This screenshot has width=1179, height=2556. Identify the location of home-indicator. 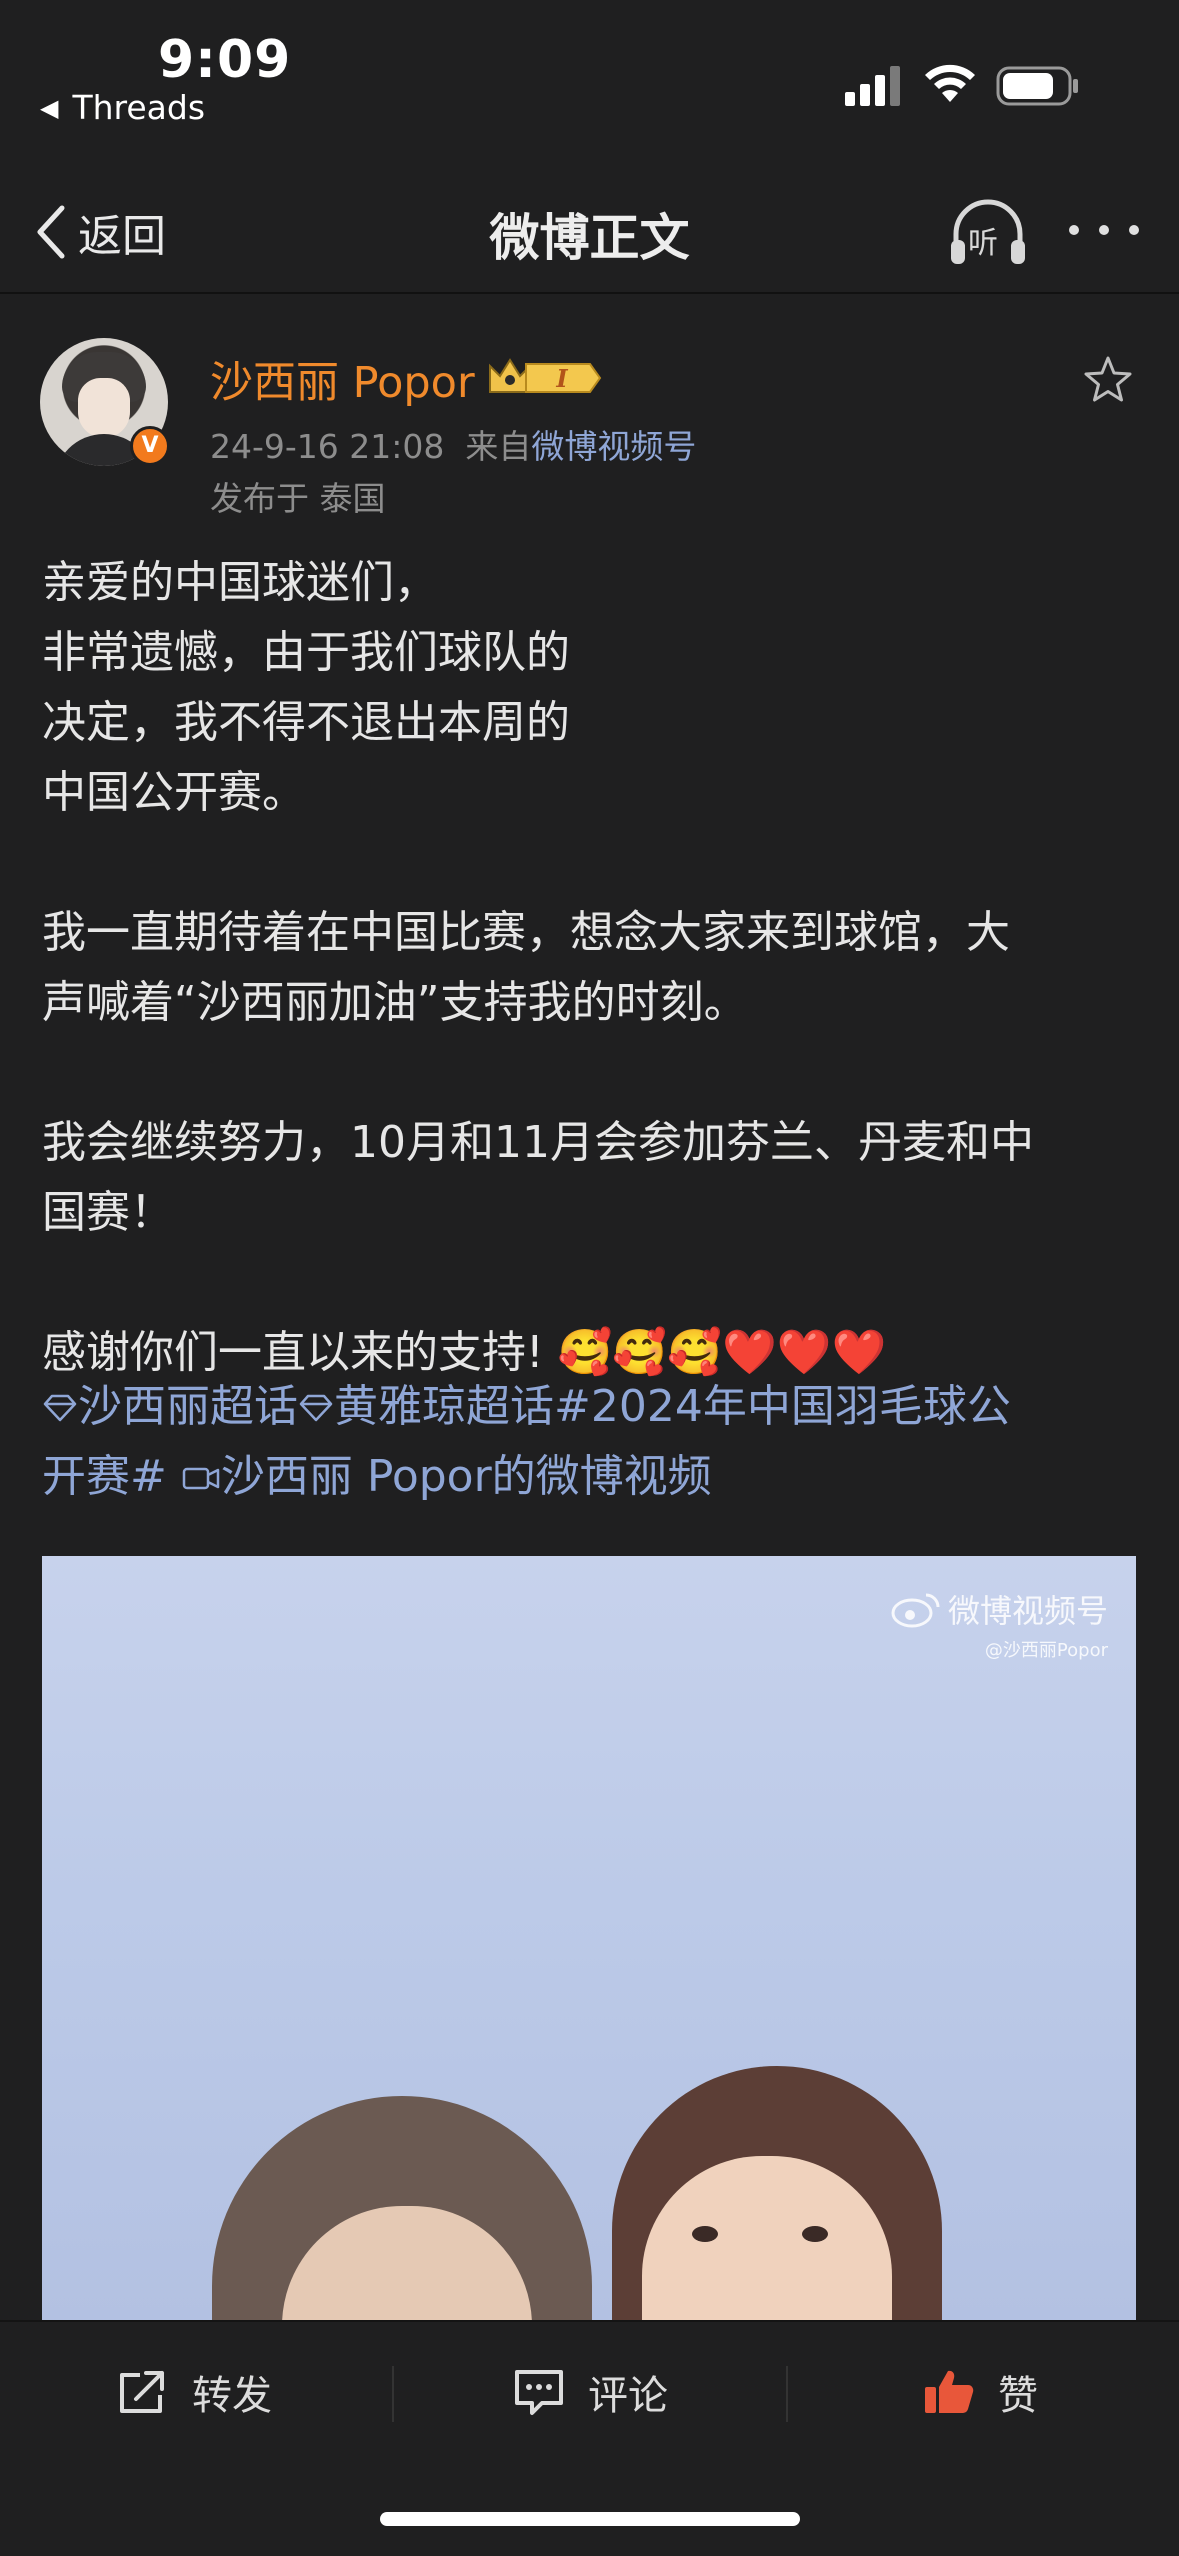
(590, 2519).